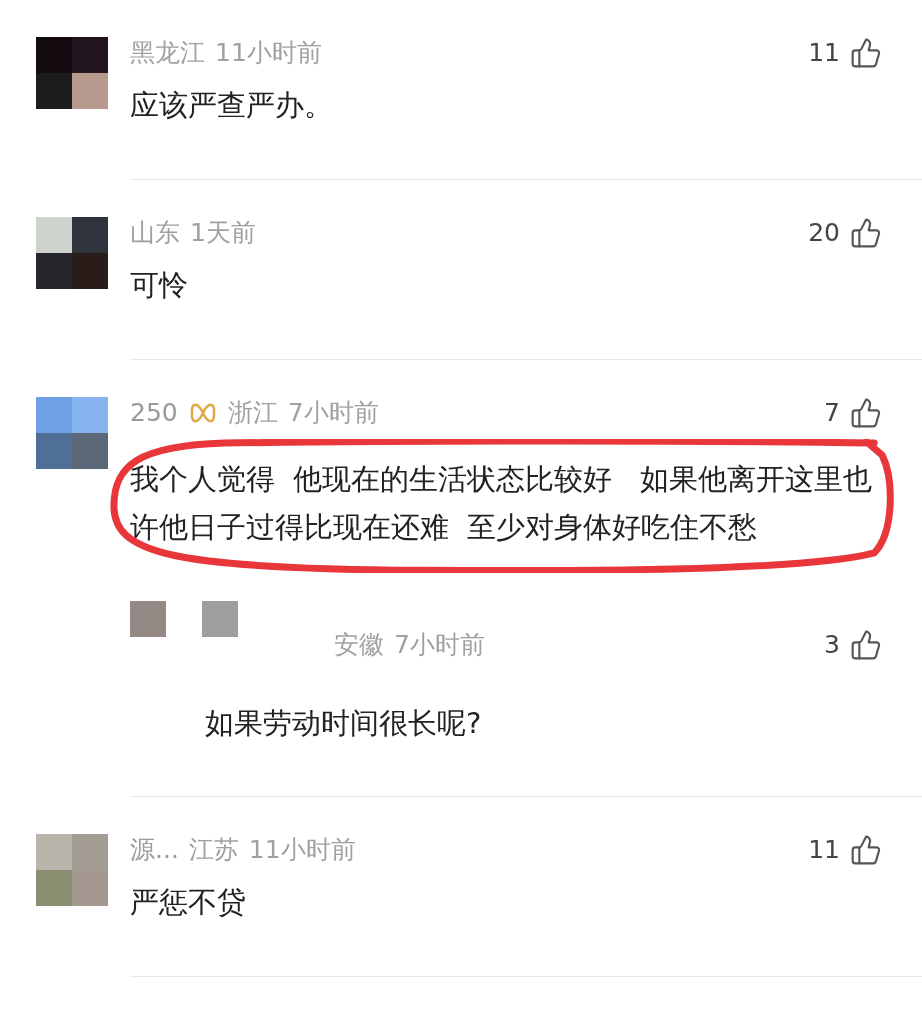 The height and width of the screenshot is (1023, 922). I want to click on time-text: 1天前, so click(223, 233).